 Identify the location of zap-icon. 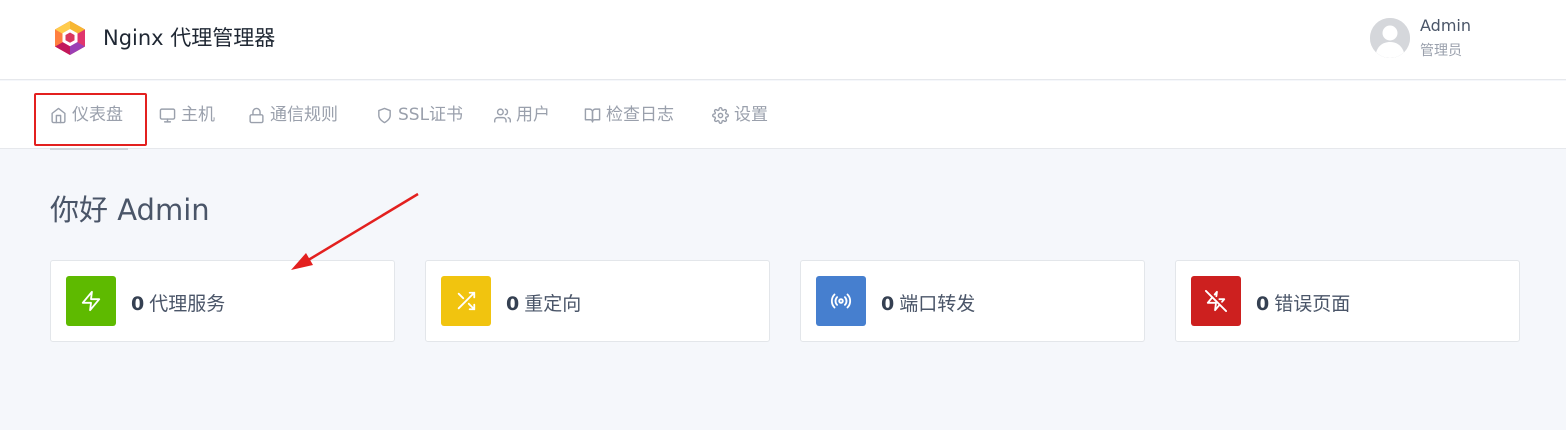
(91, 301).